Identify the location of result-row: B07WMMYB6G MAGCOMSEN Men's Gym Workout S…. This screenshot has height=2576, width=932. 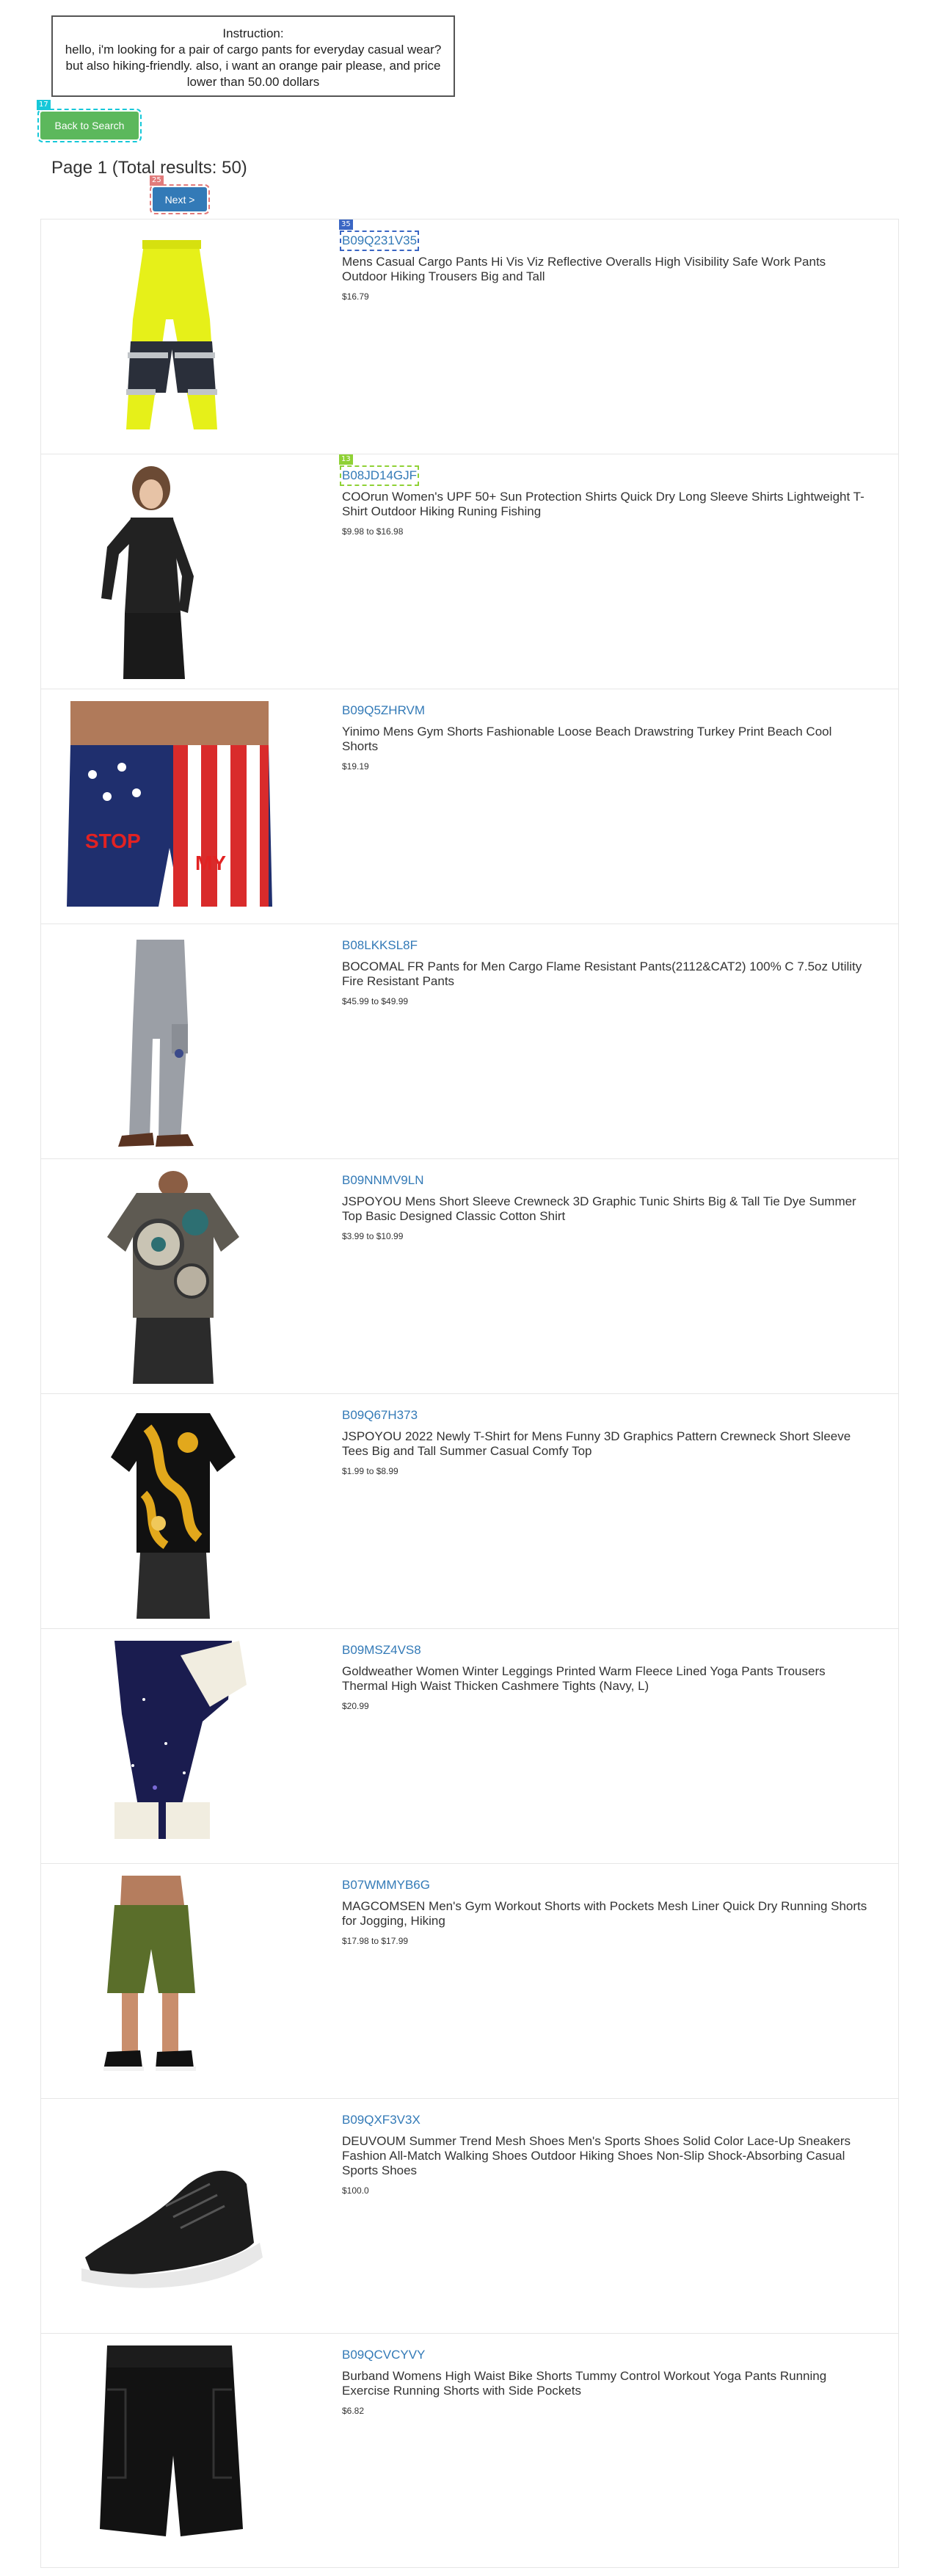
(469, 1981).